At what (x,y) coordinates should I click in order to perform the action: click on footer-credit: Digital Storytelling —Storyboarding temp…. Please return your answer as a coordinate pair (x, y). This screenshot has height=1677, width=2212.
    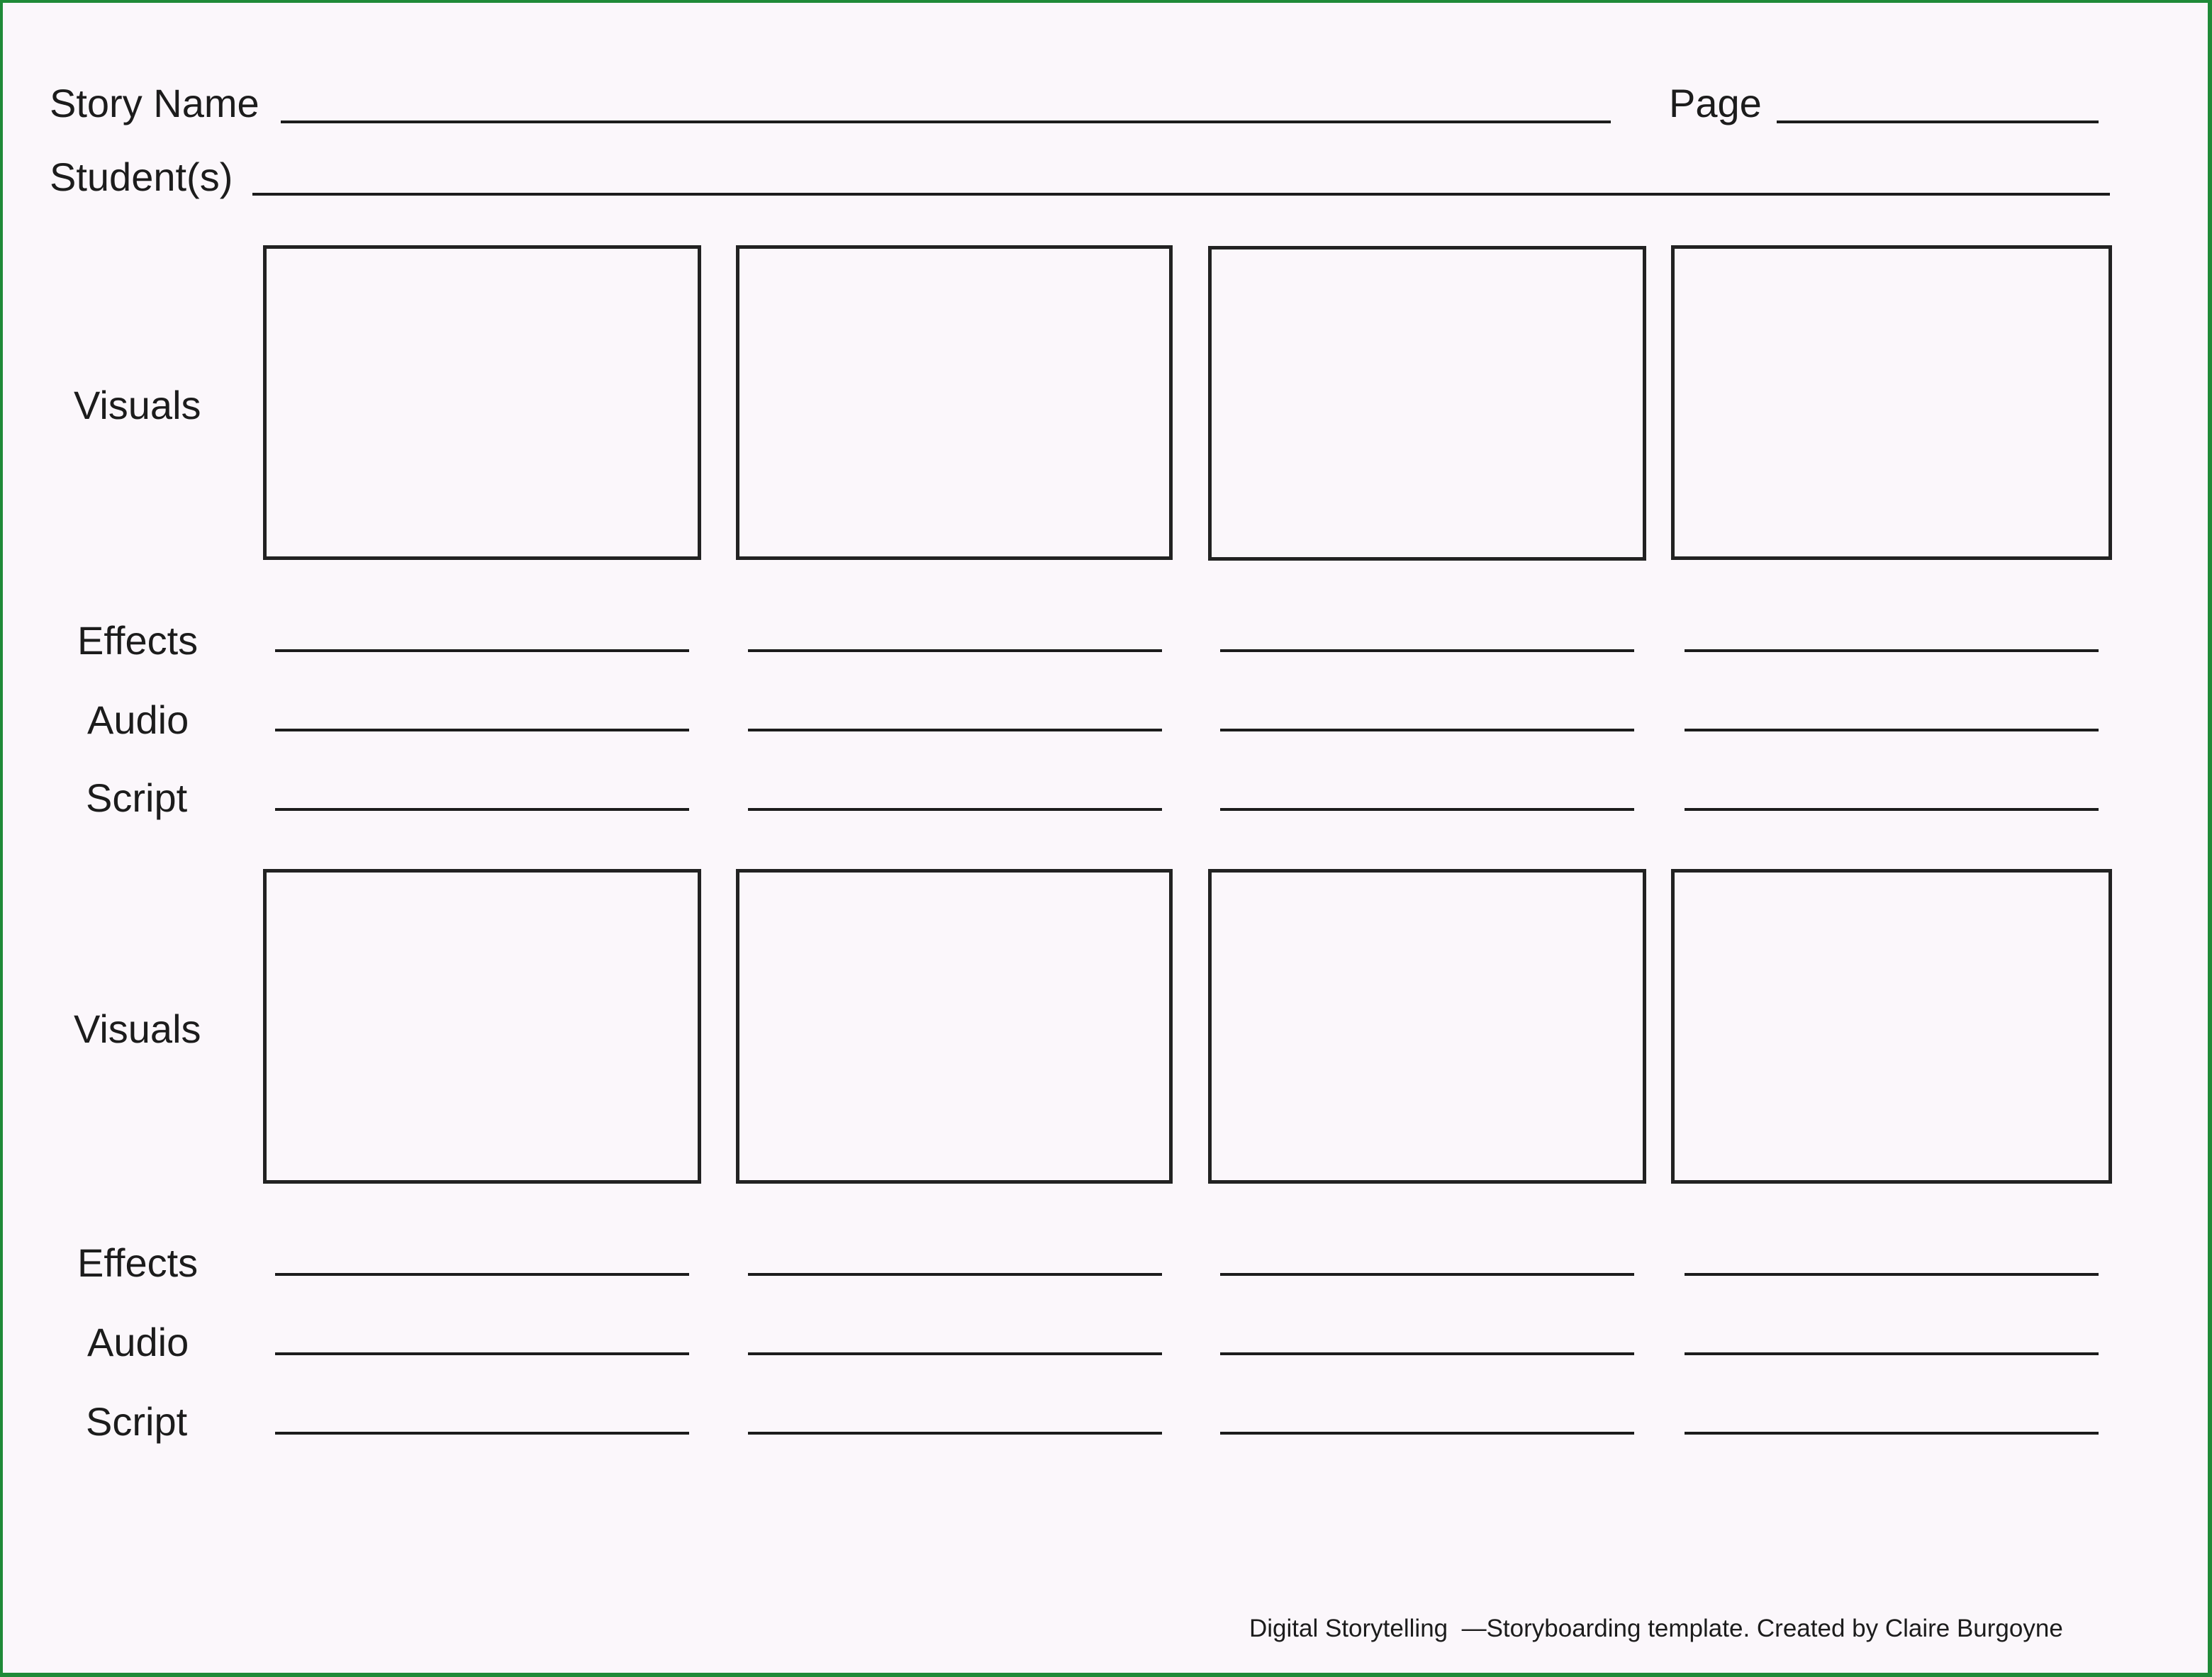
    Looking at the image, I should click on (1656, 1629).